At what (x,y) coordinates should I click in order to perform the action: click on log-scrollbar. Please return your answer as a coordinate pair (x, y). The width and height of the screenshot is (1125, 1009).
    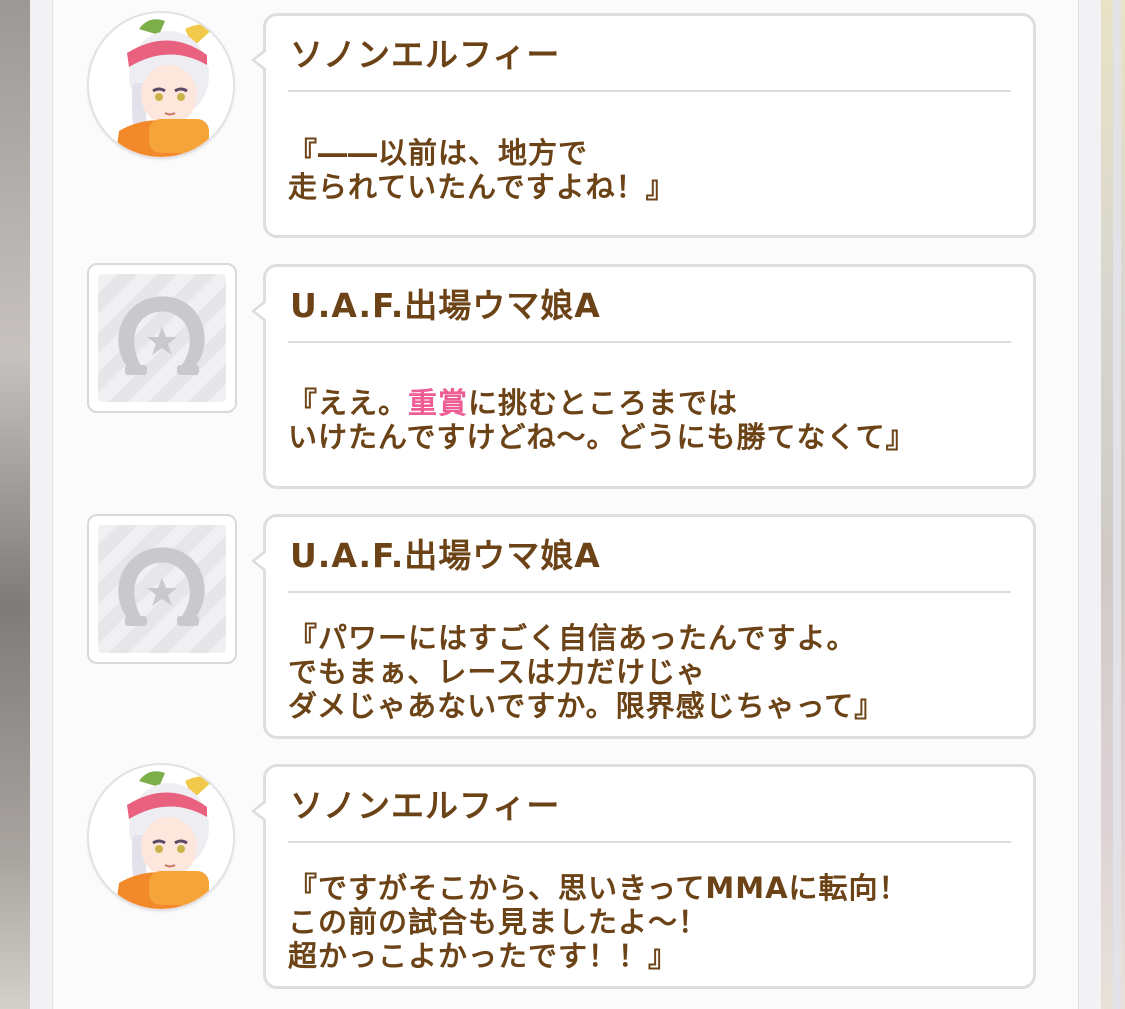
    Looking at the image, I should click on (1117, 504).